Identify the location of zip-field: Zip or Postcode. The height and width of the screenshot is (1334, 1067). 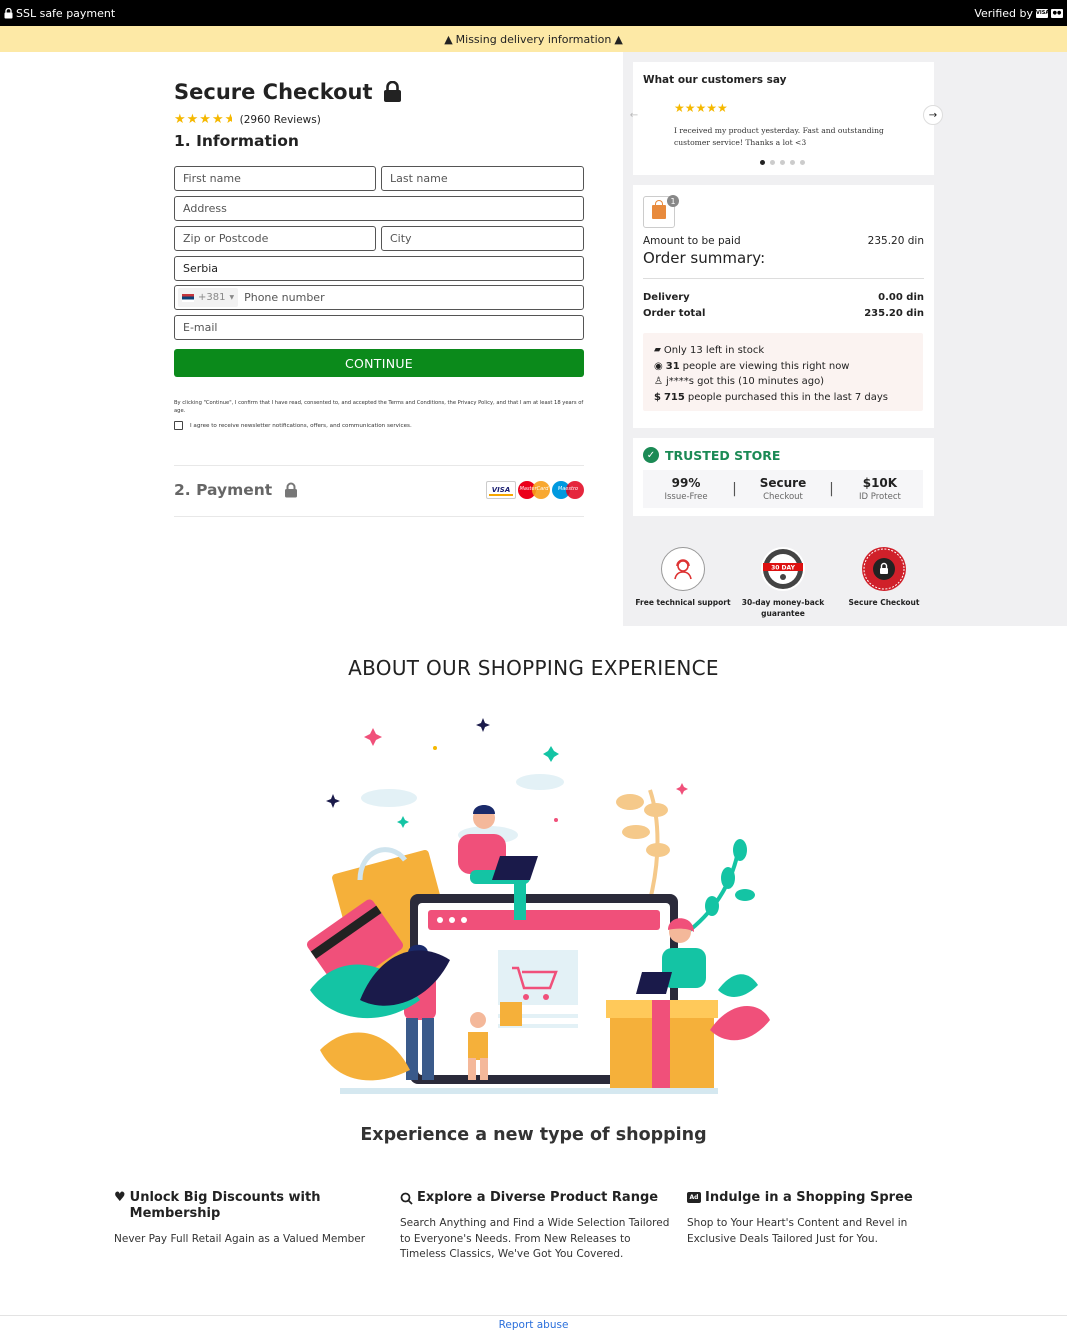
(275, 238).